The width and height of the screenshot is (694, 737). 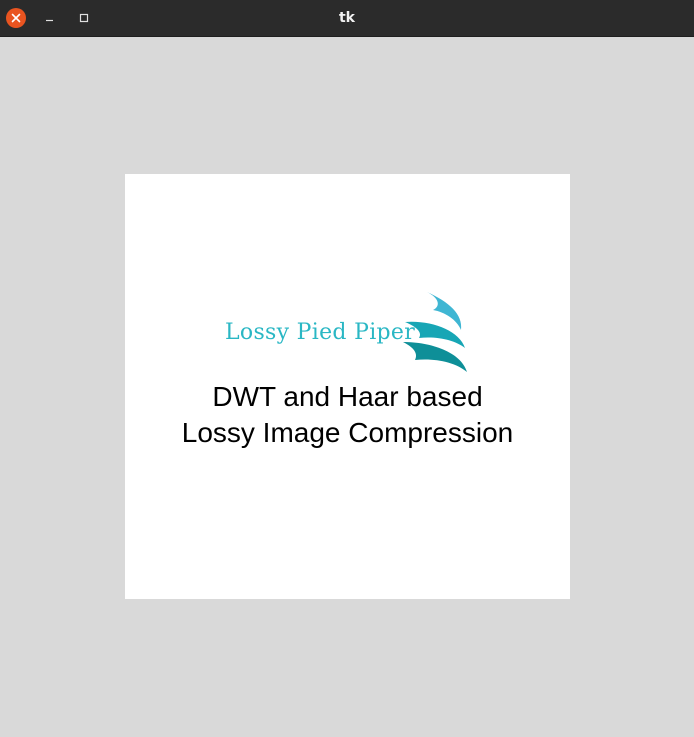 I want to click on brand-name: Lossy Pied Piper, so click(x=320, y=332).